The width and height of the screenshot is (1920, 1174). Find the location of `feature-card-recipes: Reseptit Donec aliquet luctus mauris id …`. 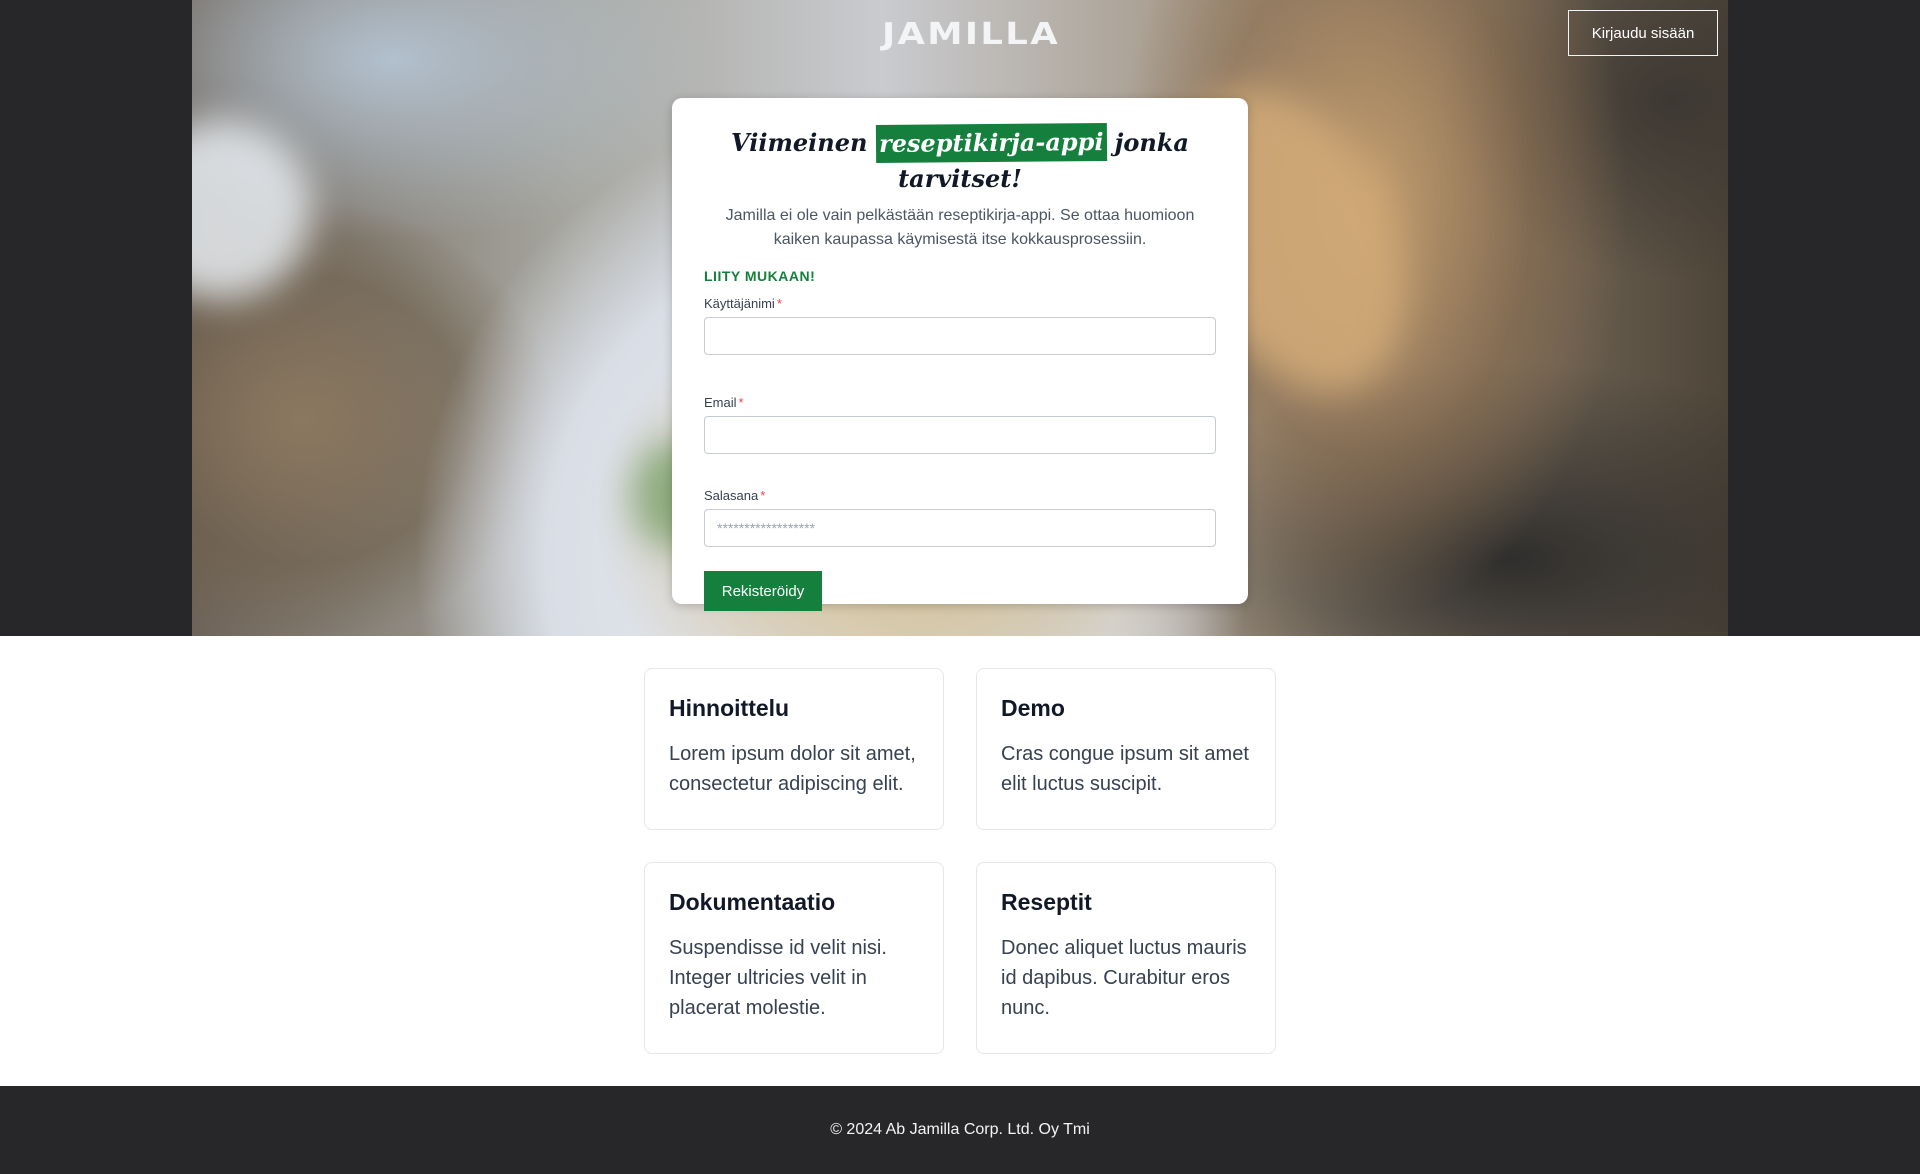

feature-card-recipes: Reseptit Donec aliquet luctus mauris id … is located at coordinates (1126, 958).